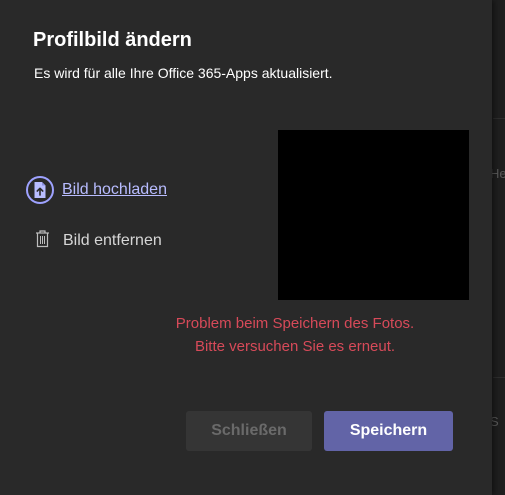 This screenshot has width=505, height=495. What do you see at coordinates (40, 190) in the screenshot?
I see `upload-image-icon` at bounding box center [40, 190].